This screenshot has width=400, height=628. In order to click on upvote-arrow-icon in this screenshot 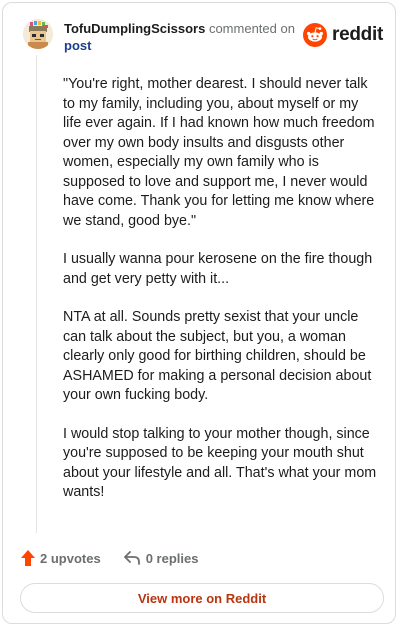, I will do `click(28, 558)`.